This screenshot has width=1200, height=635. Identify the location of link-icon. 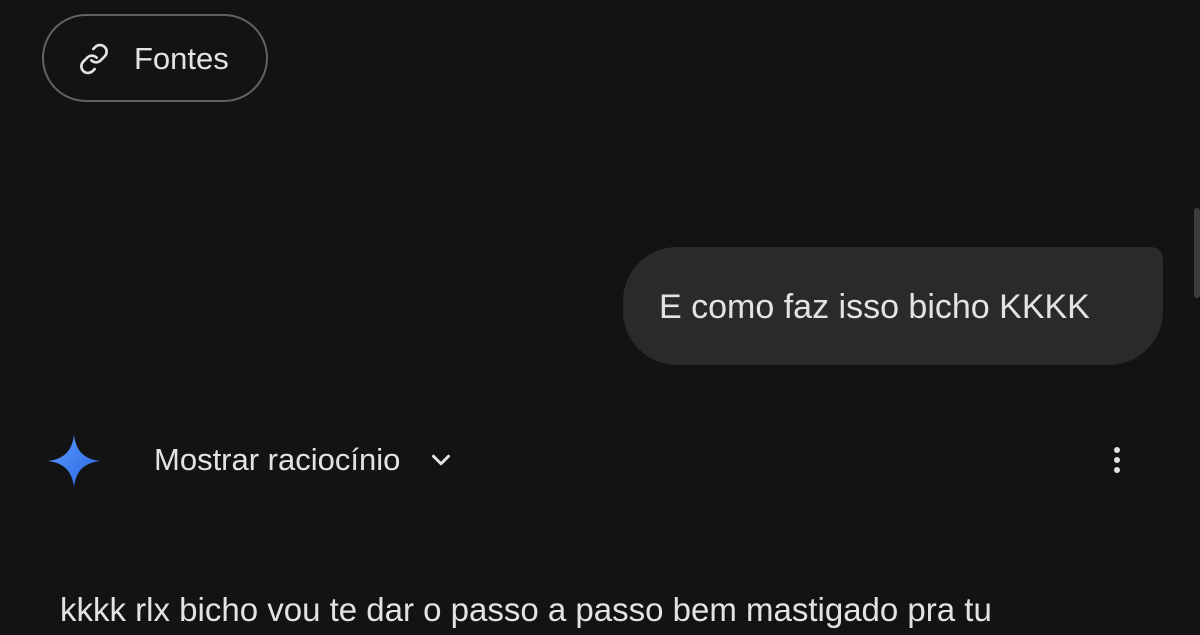
(94, 59).